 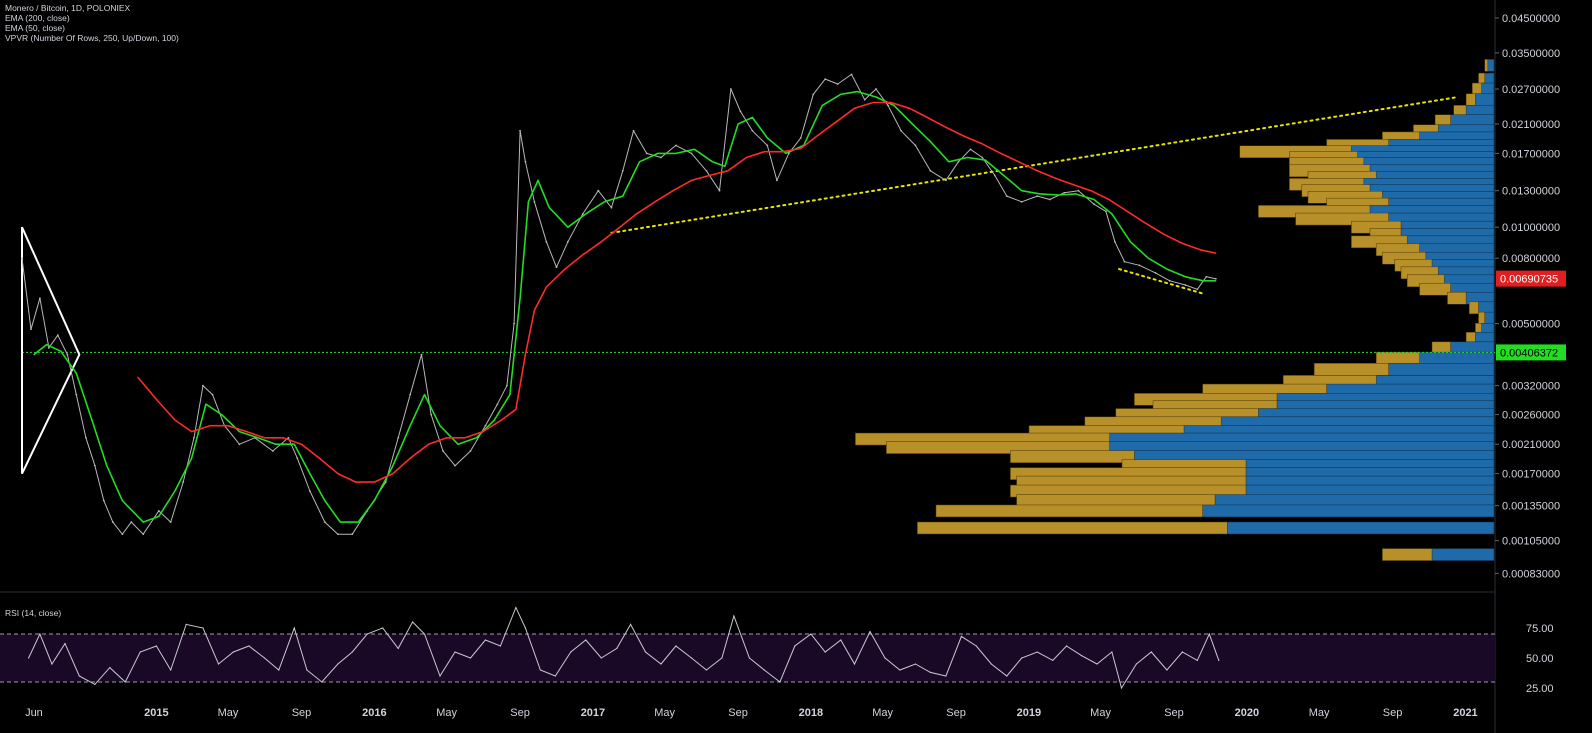 I want to click on x-tick-label: Sep, so click(x=1393, y=713).